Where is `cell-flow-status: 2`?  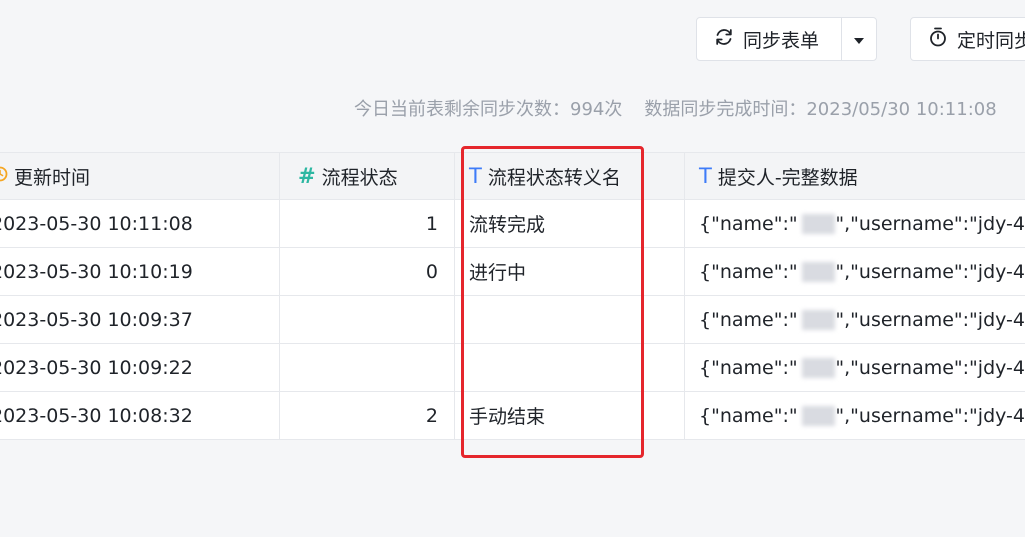 cell-flow-status: 2 is located at coordinates (367, 415).